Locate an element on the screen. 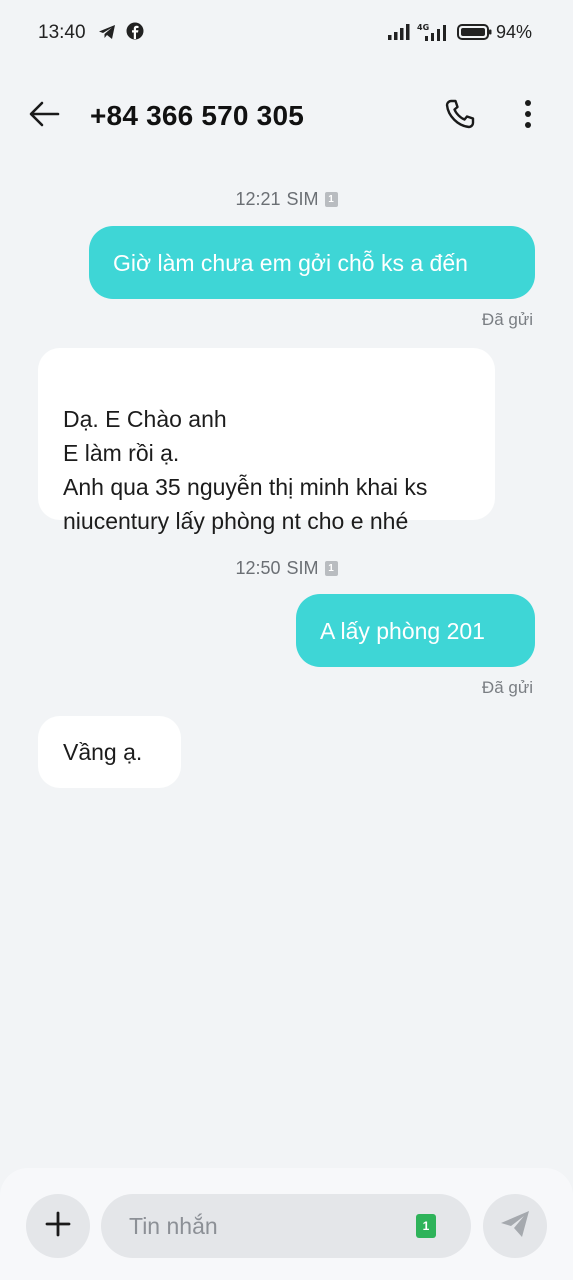 Image resolution: width=573 pixels, height=1280 pixels. send-button is located at coordinates (515, 1226).